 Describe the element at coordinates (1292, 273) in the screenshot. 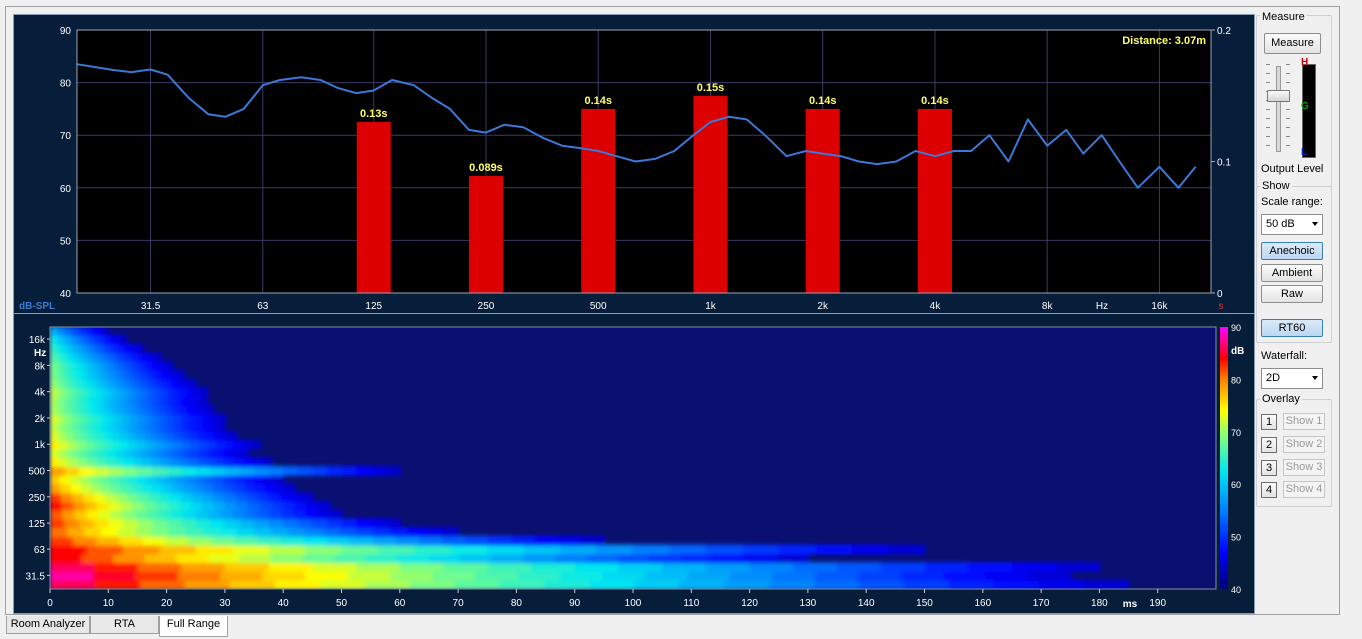

I see `ambient-button: Ambient` at that location.